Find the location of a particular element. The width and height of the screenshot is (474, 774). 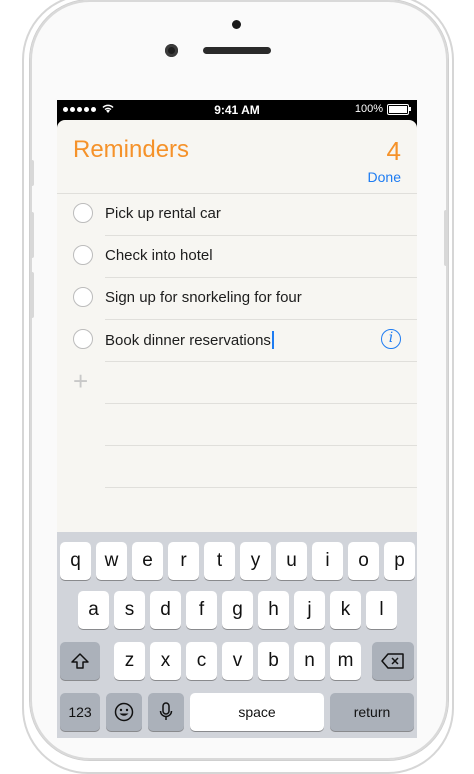

key-j: j is located at coordinates (309, 610).